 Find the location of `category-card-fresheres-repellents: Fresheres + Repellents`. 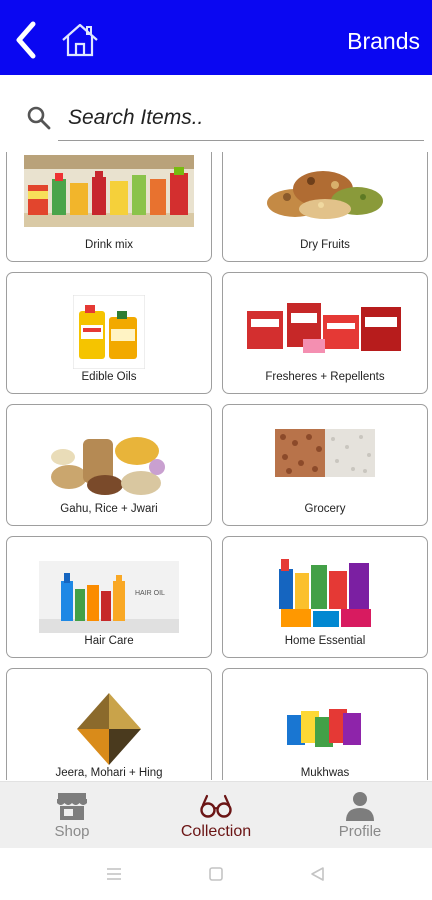

category-card-fresheres-repellents: Fresheres + Repellents is located at coordinates (325, 333).